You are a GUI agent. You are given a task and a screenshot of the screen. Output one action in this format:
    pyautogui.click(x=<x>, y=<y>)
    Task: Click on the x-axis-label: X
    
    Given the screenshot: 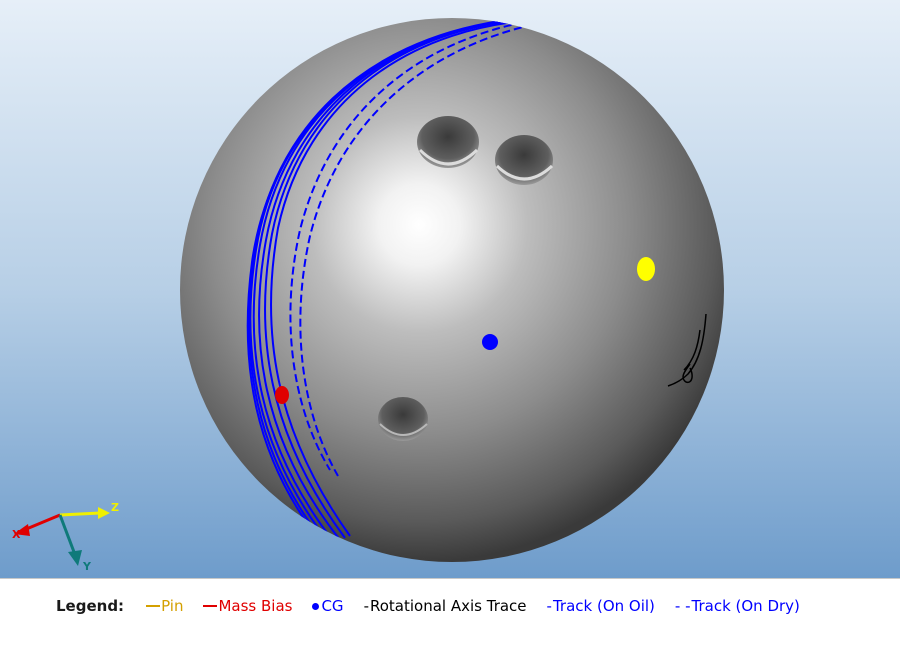 What is the action you would take?
    pyautogui.click(x=16, y=534)
    